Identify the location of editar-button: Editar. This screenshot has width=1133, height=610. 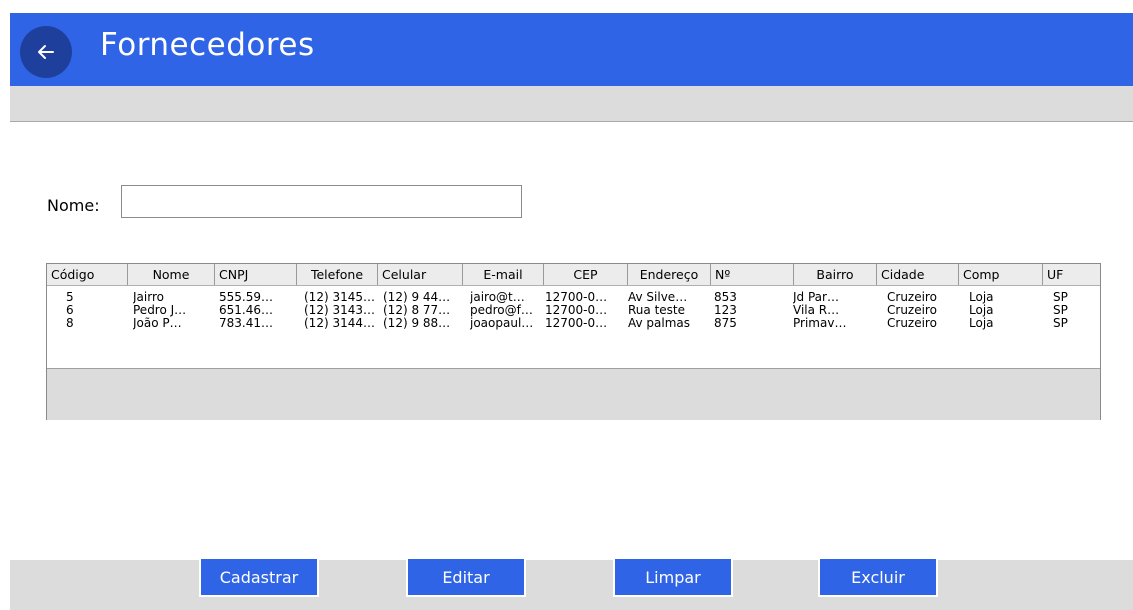
(466, 577).